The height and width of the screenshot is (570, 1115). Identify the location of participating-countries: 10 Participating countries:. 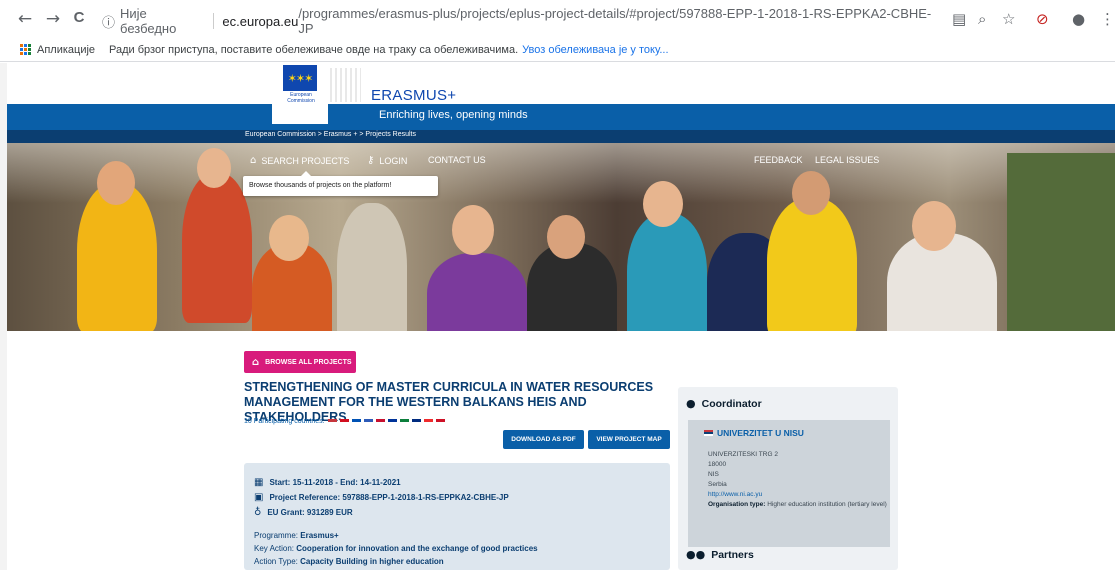
(344, 421).